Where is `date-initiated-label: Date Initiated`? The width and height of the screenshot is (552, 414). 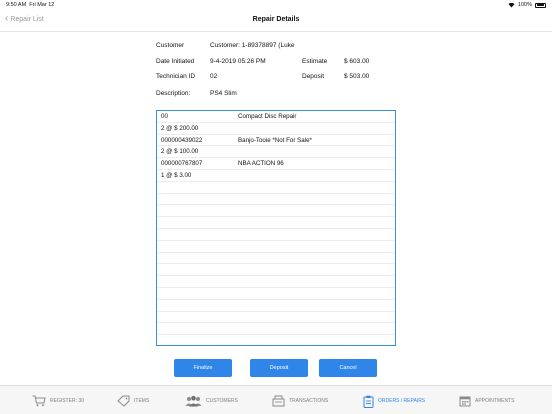
date-initiated-label: Date Initiated is located at coordinates (175, 61).